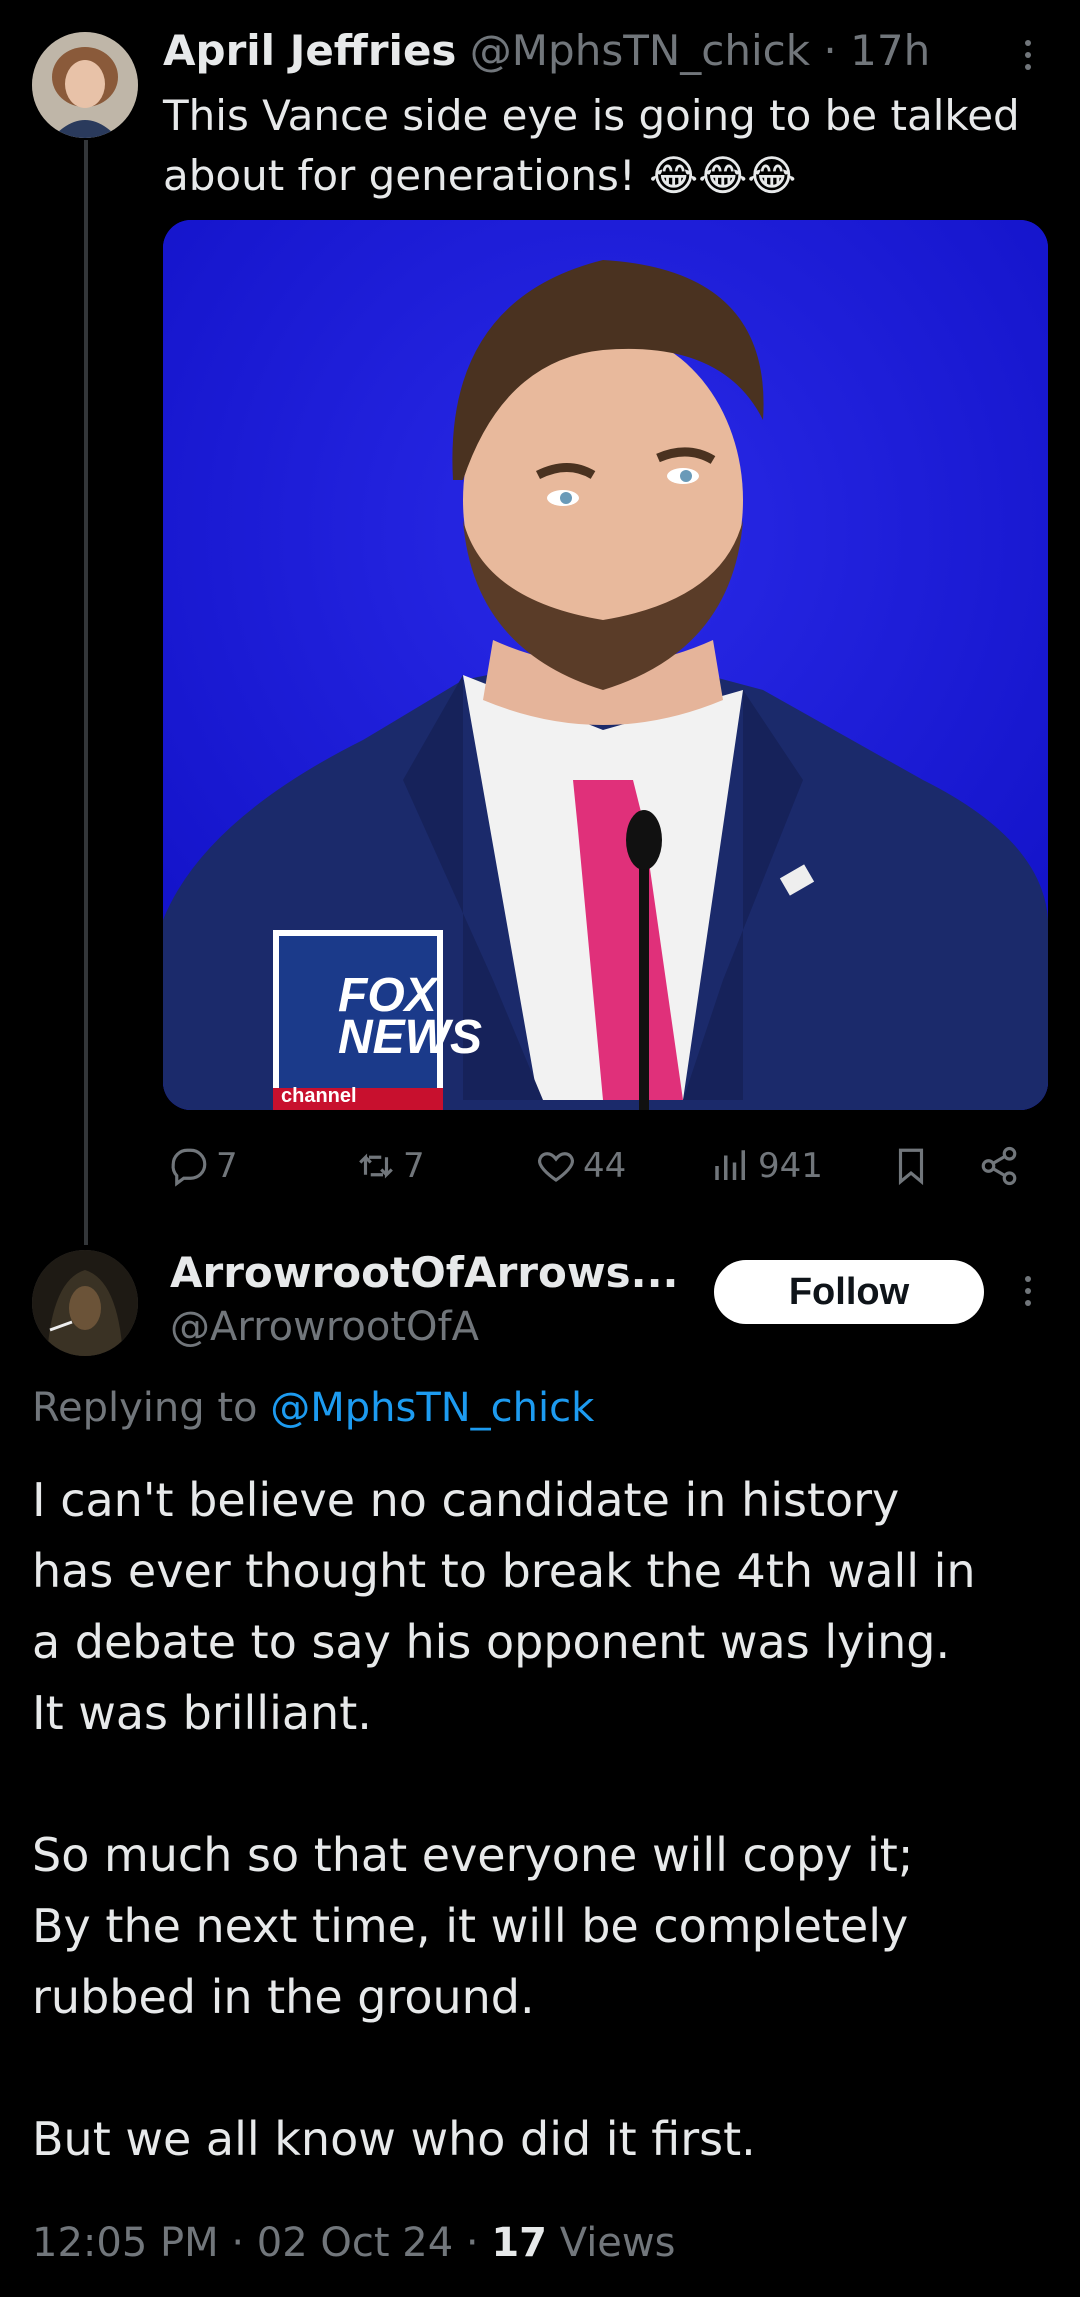 Image resolution: width=1080 pixels, height=2297 pixels. I want to click on share-button, so click(999, 1166).